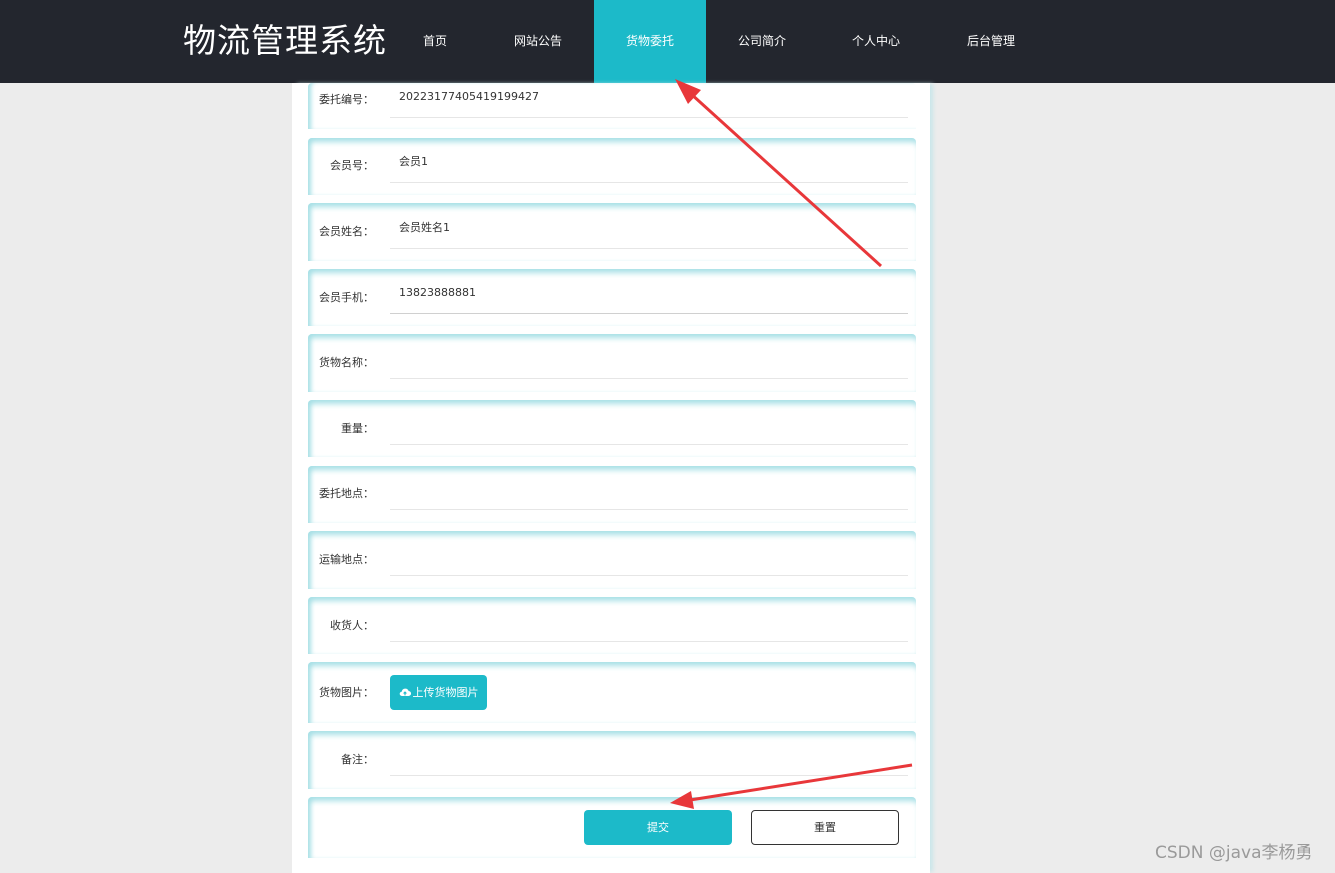  I want to click on form-row-receiver: 收货人：, so click(612, 625).